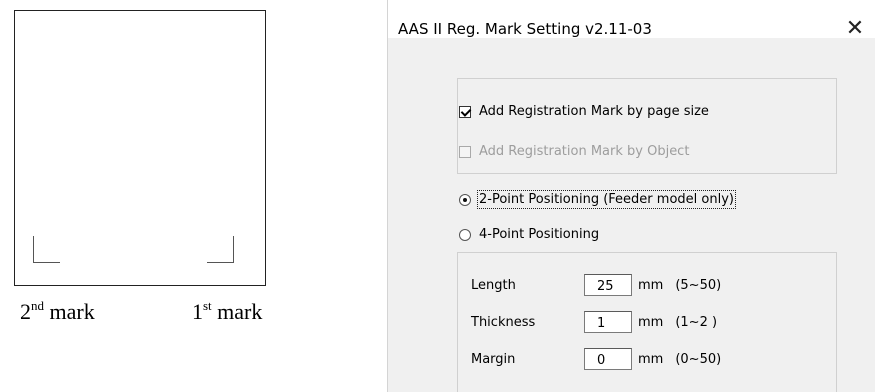  I want to click on add-mark-by-object-option: Add Registration Mark by Object, so click(574, 151).